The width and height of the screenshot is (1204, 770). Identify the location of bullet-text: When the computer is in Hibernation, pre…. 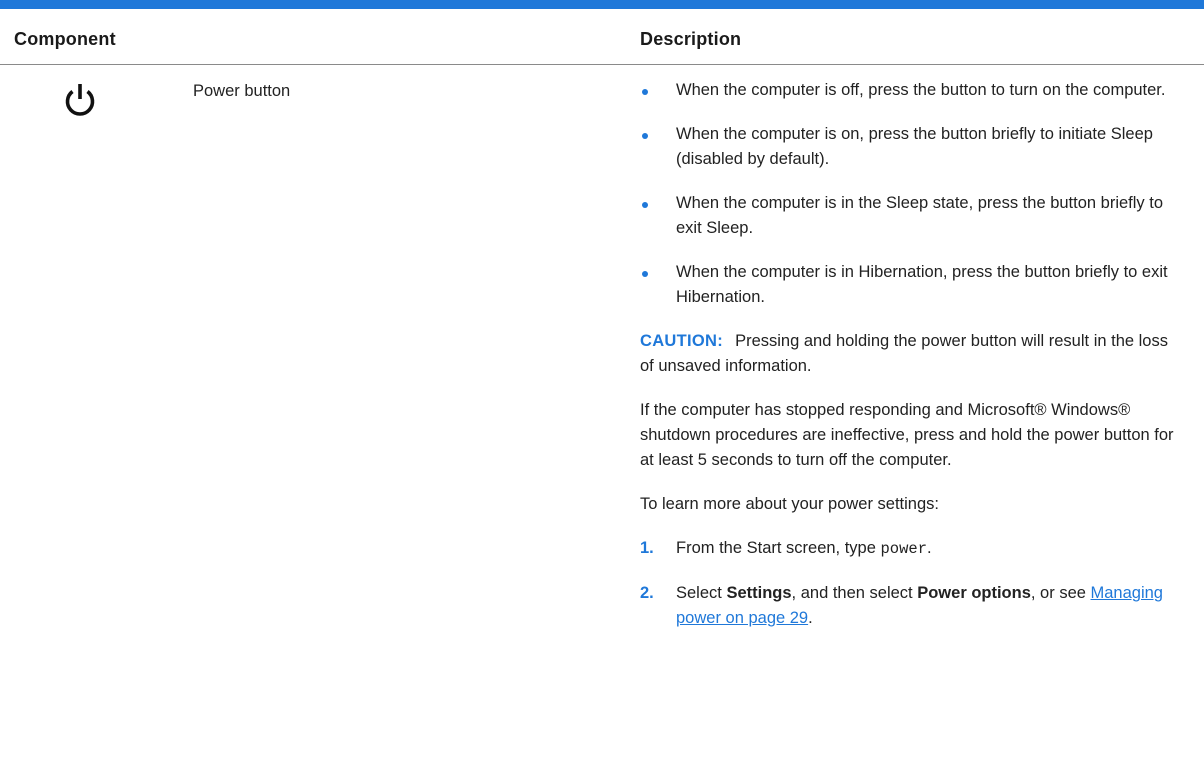
(922, 284).